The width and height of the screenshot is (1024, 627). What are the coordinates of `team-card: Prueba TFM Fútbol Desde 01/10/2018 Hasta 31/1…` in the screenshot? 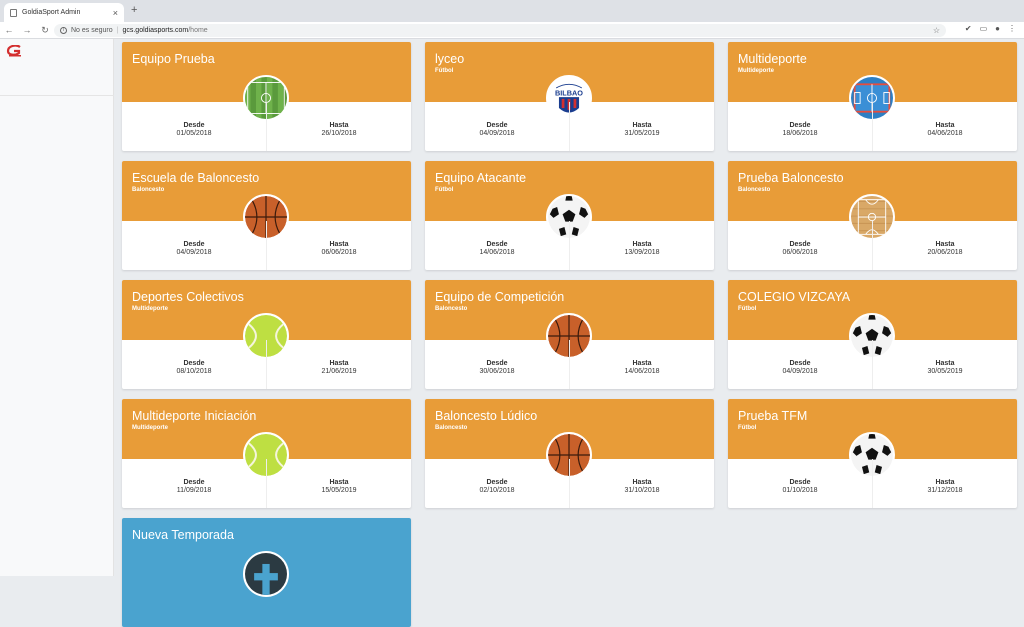 It's located at (872, 453).